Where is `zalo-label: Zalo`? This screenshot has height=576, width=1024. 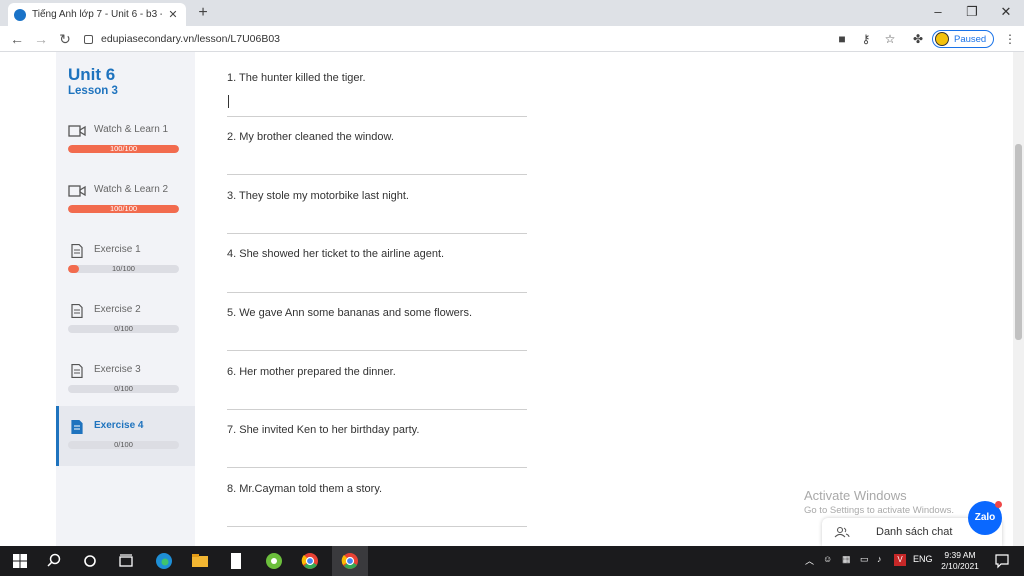 zalo-label: Zalo is located at coordinates (985, 517).